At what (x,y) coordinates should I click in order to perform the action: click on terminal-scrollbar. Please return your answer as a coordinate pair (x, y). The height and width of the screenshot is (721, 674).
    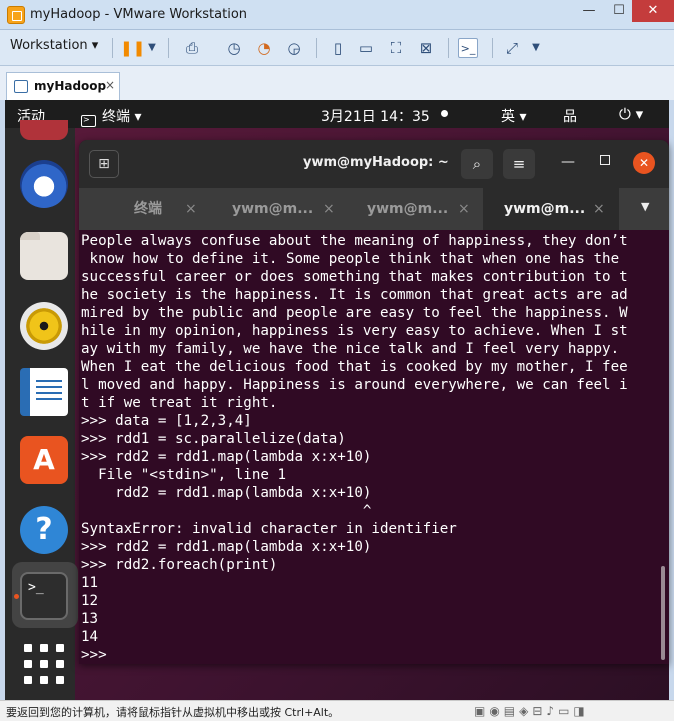
    Looking at the image, I should click on (663, 613).